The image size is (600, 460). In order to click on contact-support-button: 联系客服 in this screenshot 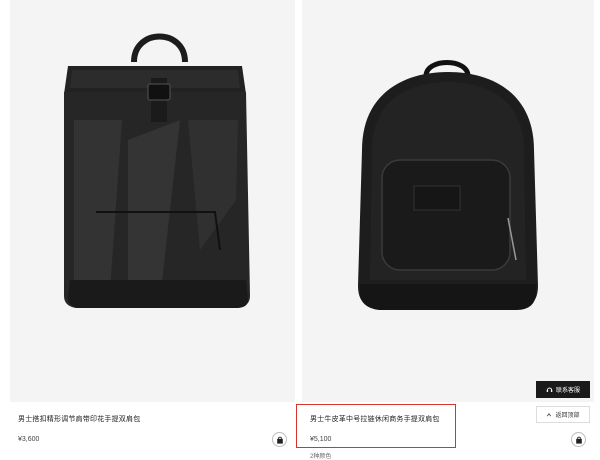, I will do `click(563, 389)`.